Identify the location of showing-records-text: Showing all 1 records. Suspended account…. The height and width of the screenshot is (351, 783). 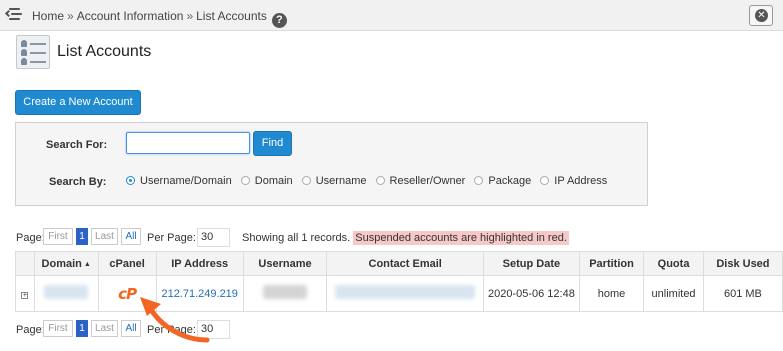
(405, 238).